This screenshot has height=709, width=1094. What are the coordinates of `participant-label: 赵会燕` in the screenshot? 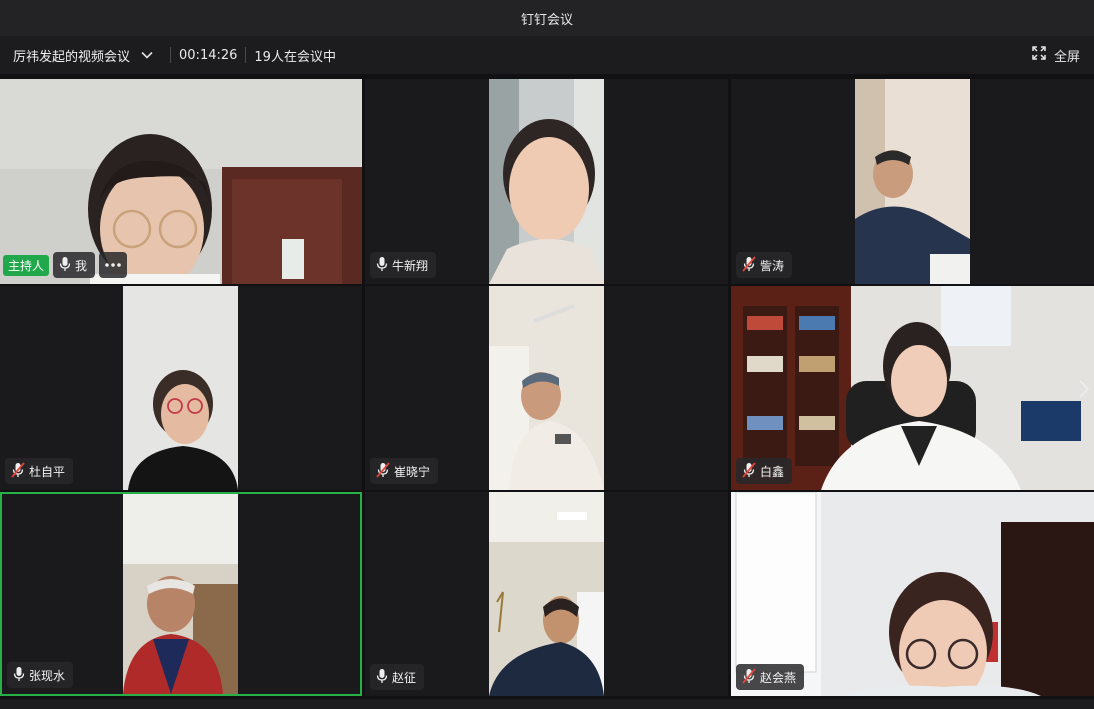 It's located at (770, 677).